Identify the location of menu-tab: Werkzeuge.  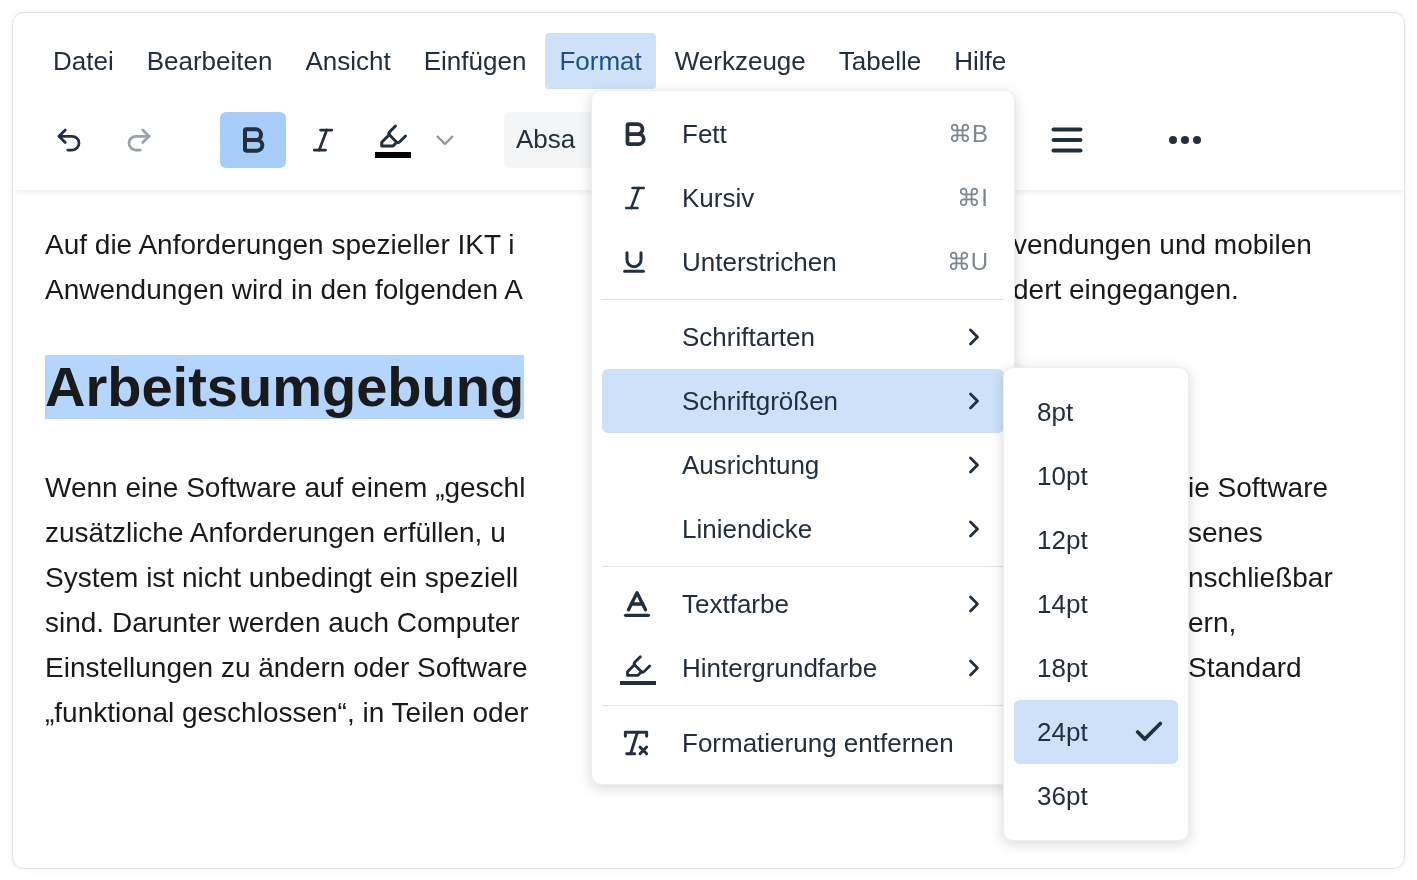
(740, 61).